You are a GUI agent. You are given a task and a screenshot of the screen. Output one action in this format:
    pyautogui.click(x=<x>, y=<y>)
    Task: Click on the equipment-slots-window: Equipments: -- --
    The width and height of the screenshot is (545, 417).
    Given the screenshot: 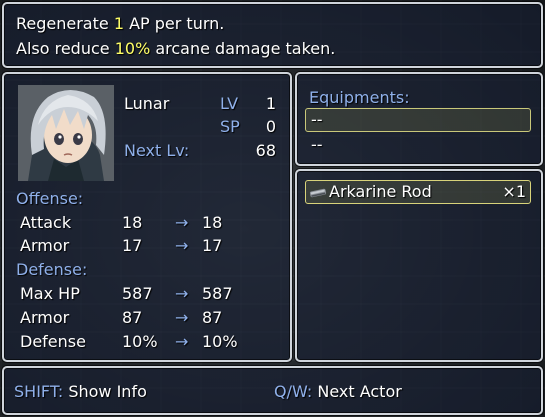 What is the action you would take?
    pyautogui.click(x=419, y=119)
    